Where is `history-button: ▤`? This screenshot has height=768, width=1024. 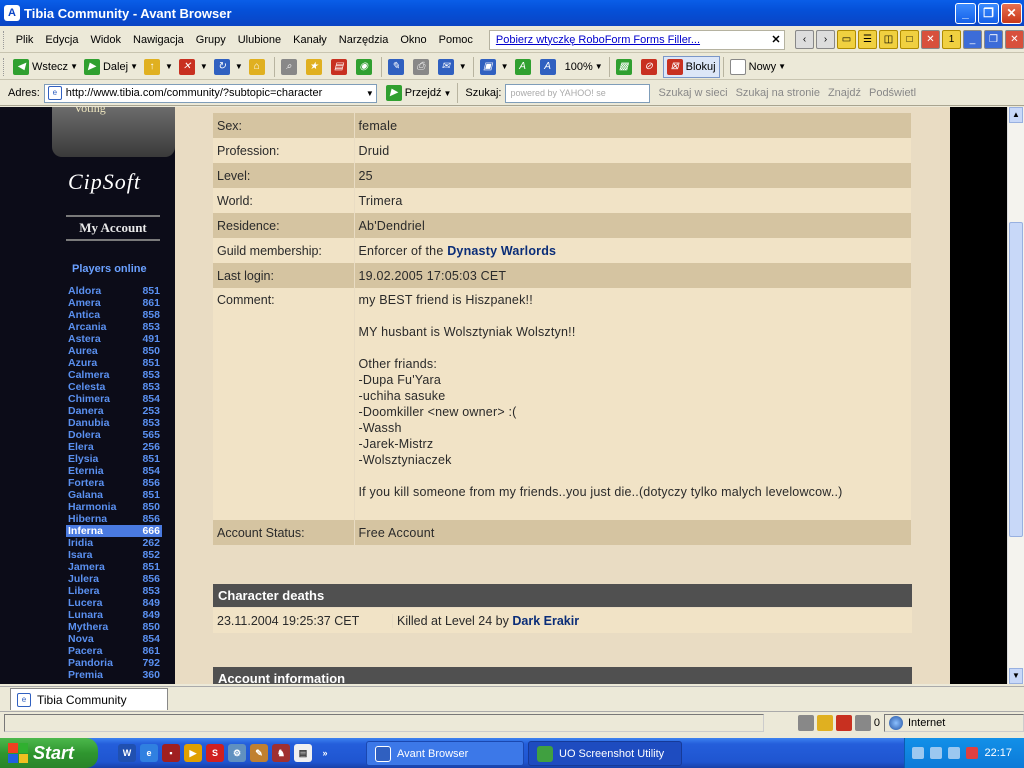 history-button: ▤ is located at coordinates (340, 67).